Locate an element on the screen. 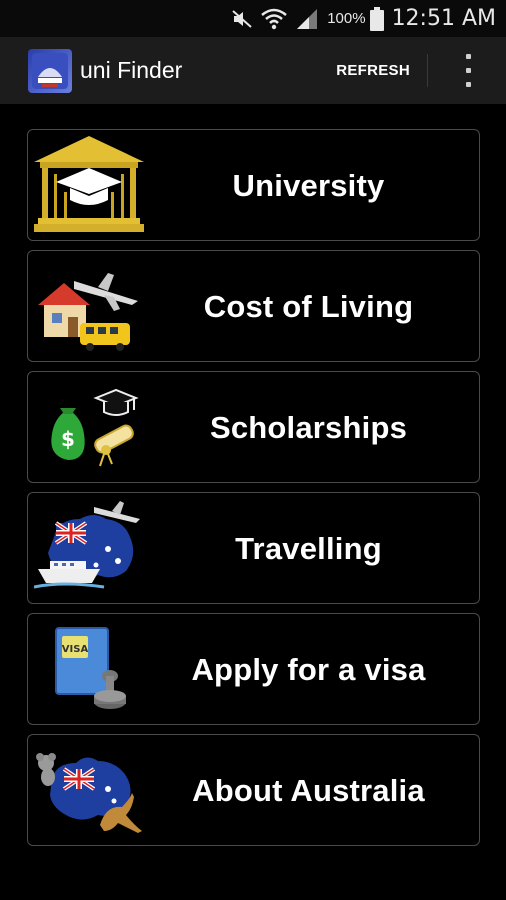 Image resolution: width=506 pixels, height=900 pixels. svg-text: VISA is located at coordinates (75, 649).